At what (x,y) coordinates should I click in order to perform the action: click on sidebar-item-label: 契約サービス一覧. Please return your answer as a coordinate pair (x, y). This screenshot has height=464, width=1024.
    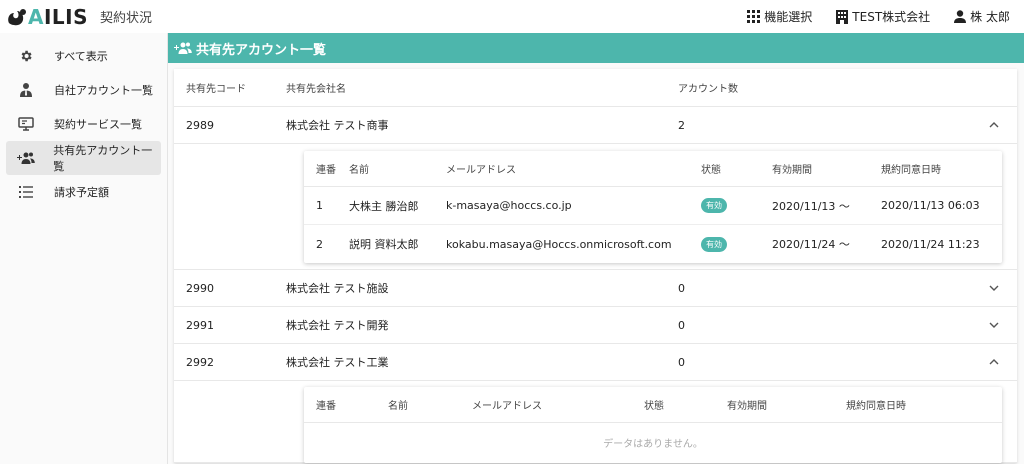
    Looking at the image, I should click on (98, 124).